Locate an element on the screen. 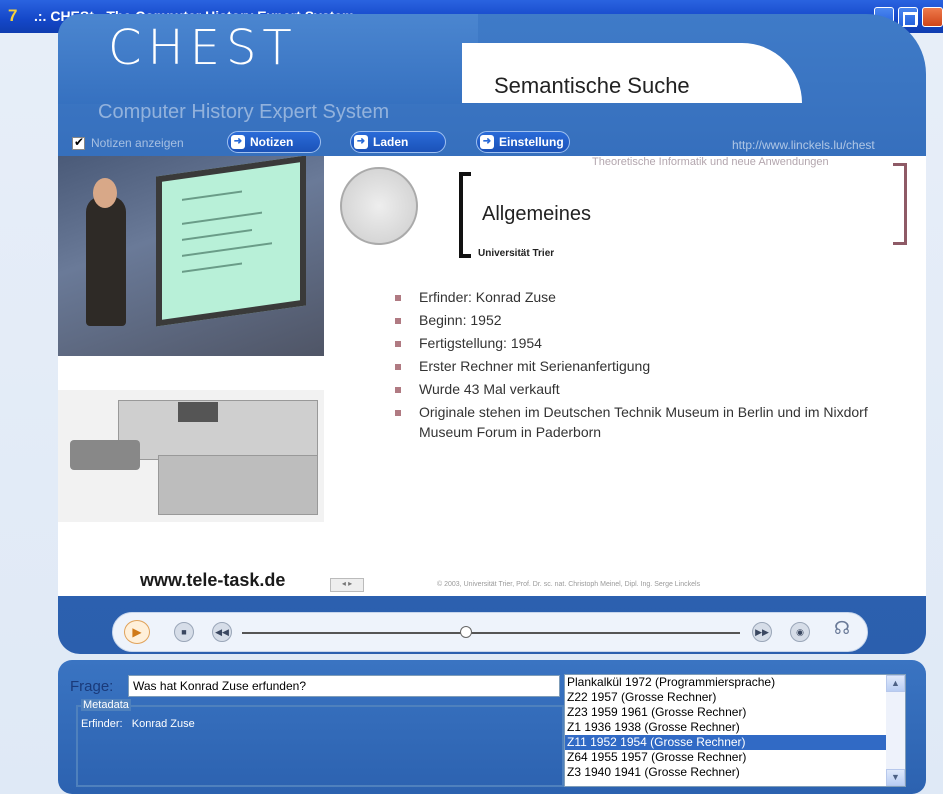 The height and width of the screenshot is (794, 943). metadata-title: Metadata is located at coordinates (106, 705).